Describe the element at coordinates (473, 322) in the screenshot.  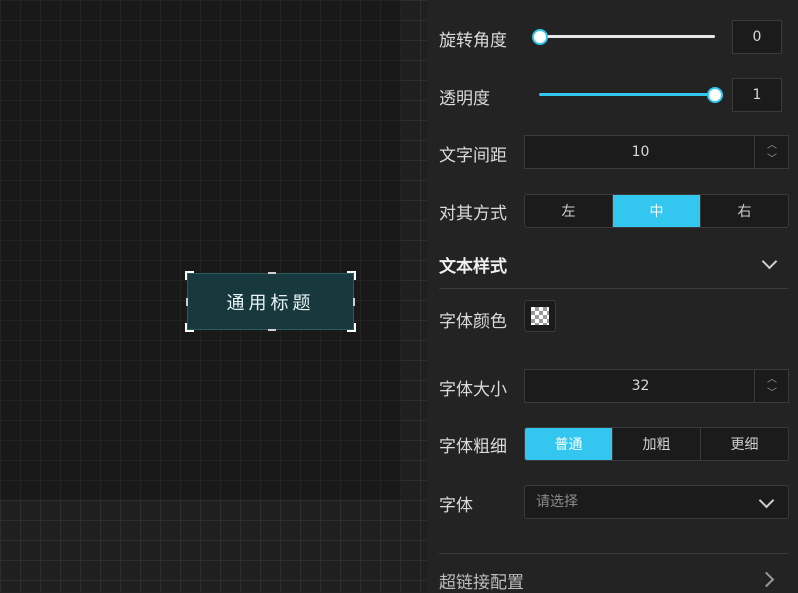
I see `font-color-label: 字体颜色` at that location.